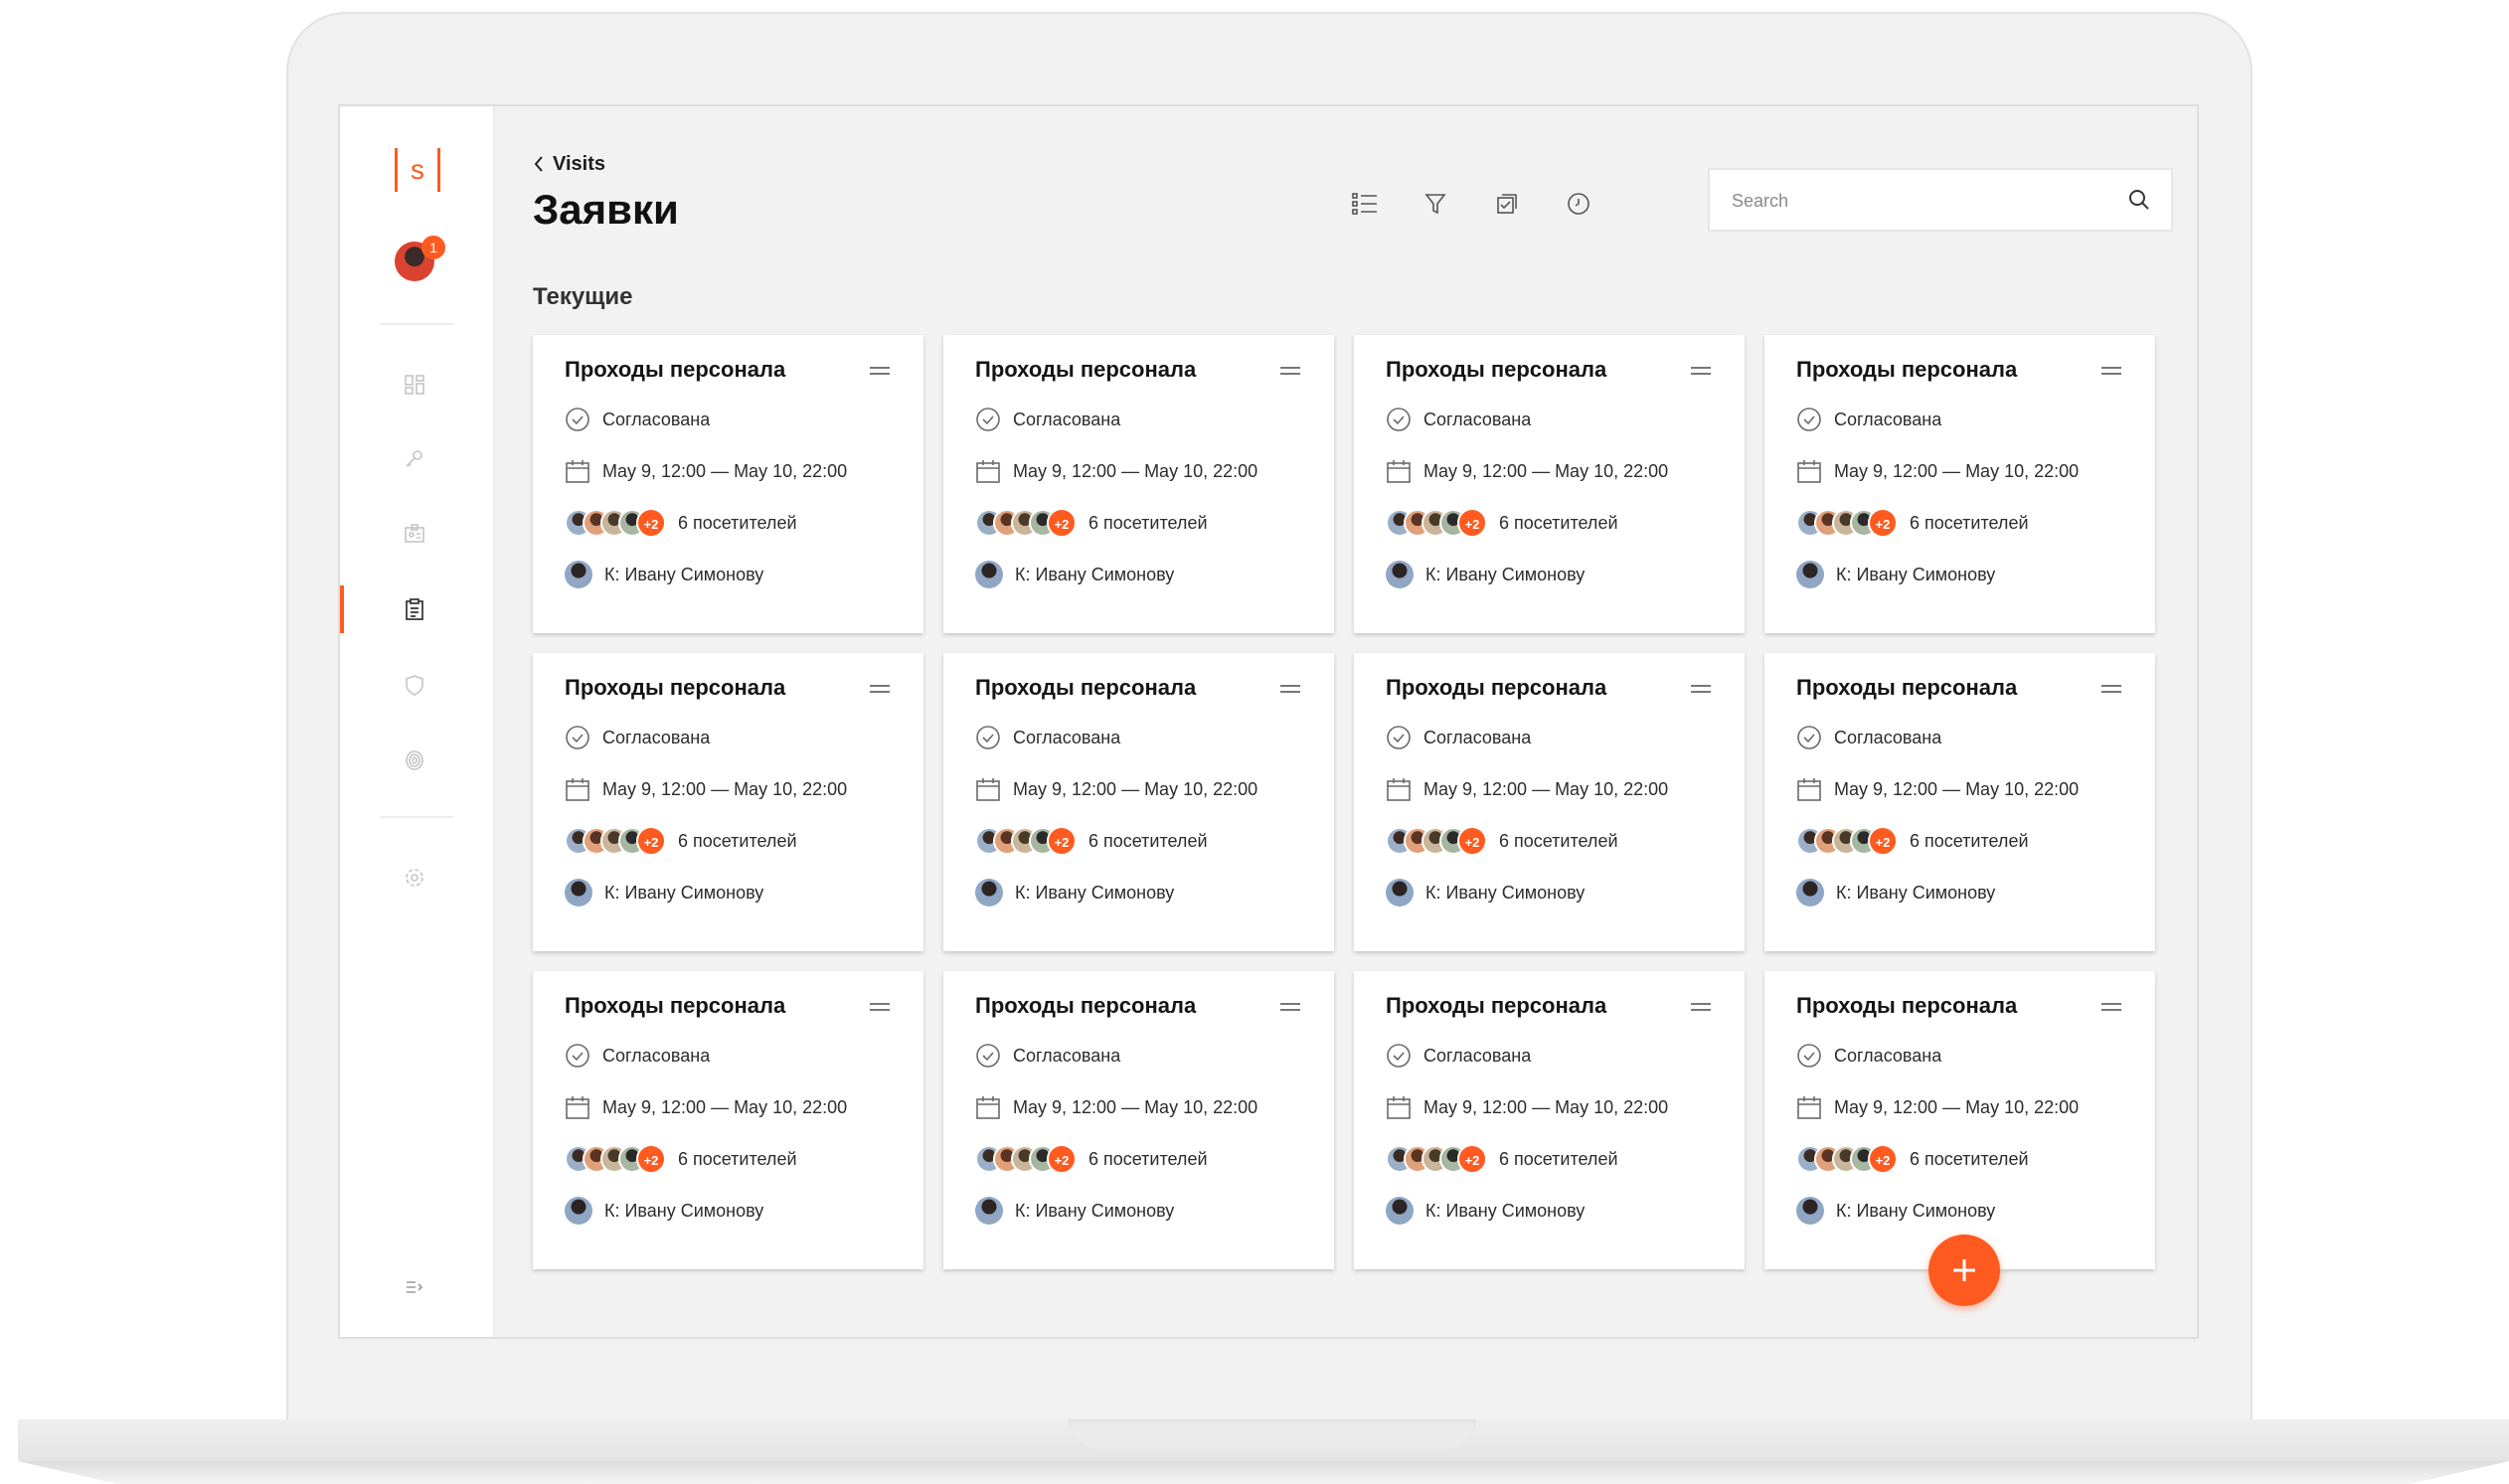 This screenshot has width=2509, height=1484. I want to click on sidebar-item-settings, so click(417, 878).